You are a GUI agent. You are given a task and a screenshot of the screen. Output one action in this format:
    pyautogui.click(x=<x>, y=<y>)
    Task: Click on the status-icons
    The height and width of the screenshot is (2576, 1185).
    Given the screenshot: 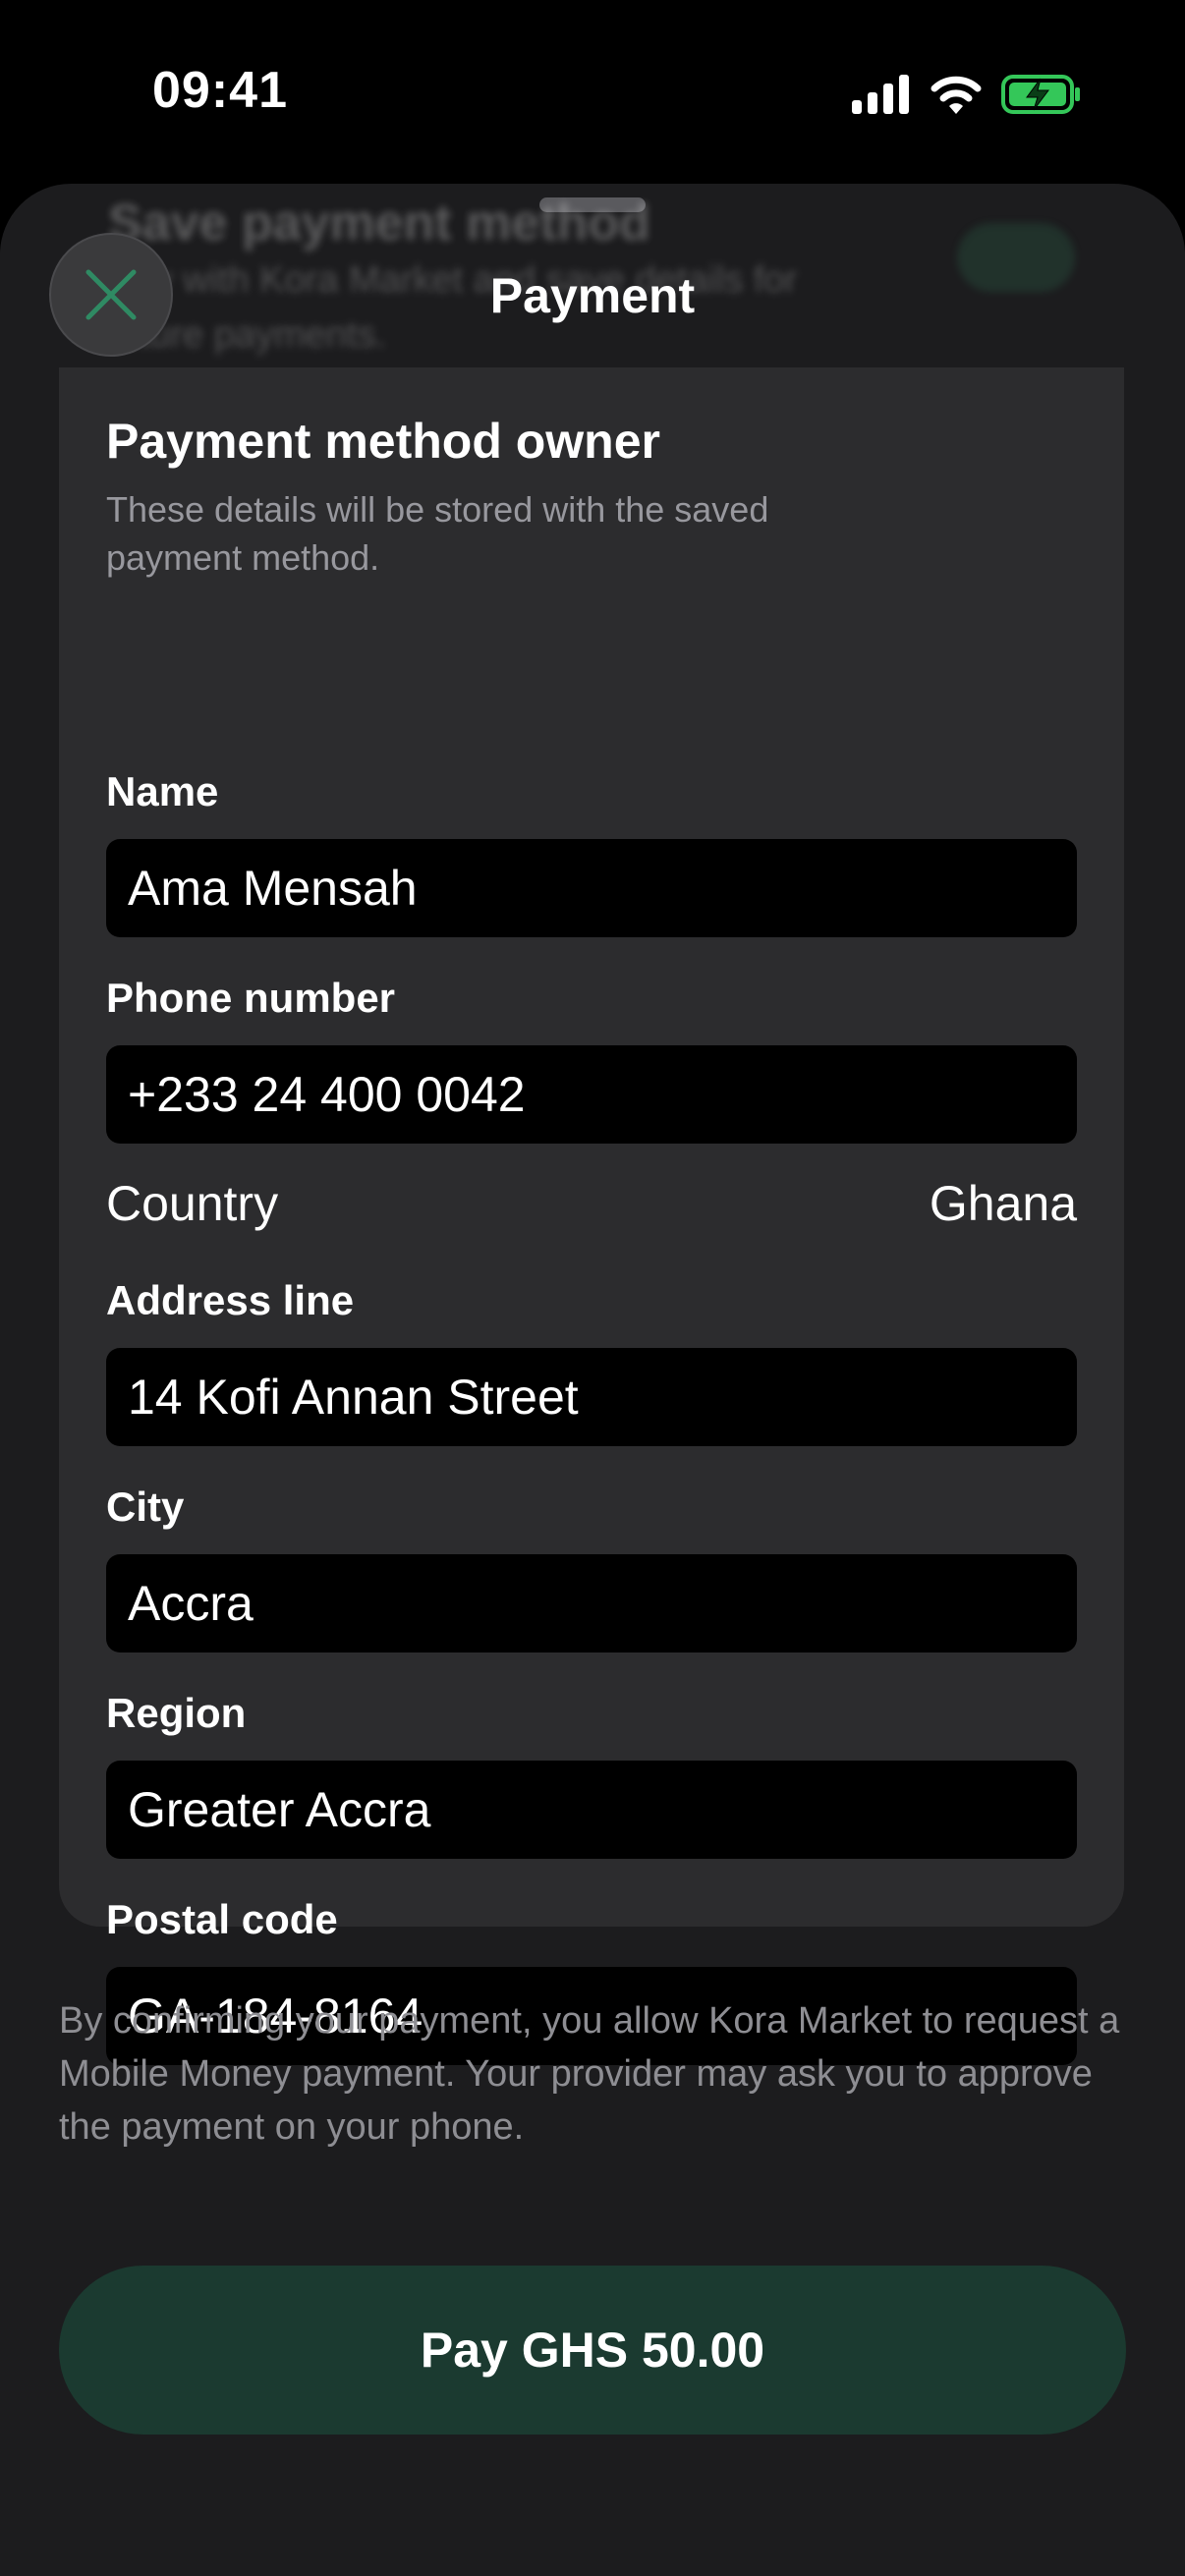 What is the action you would take?
    pyautogui.click(x=967, y=94)
    